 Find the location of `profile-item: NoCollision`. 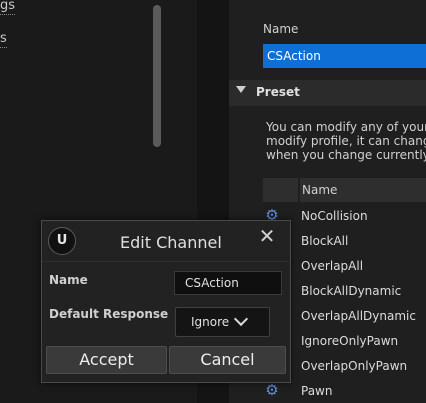

profile-item: NoCollision is located at coordinates (334, 216).